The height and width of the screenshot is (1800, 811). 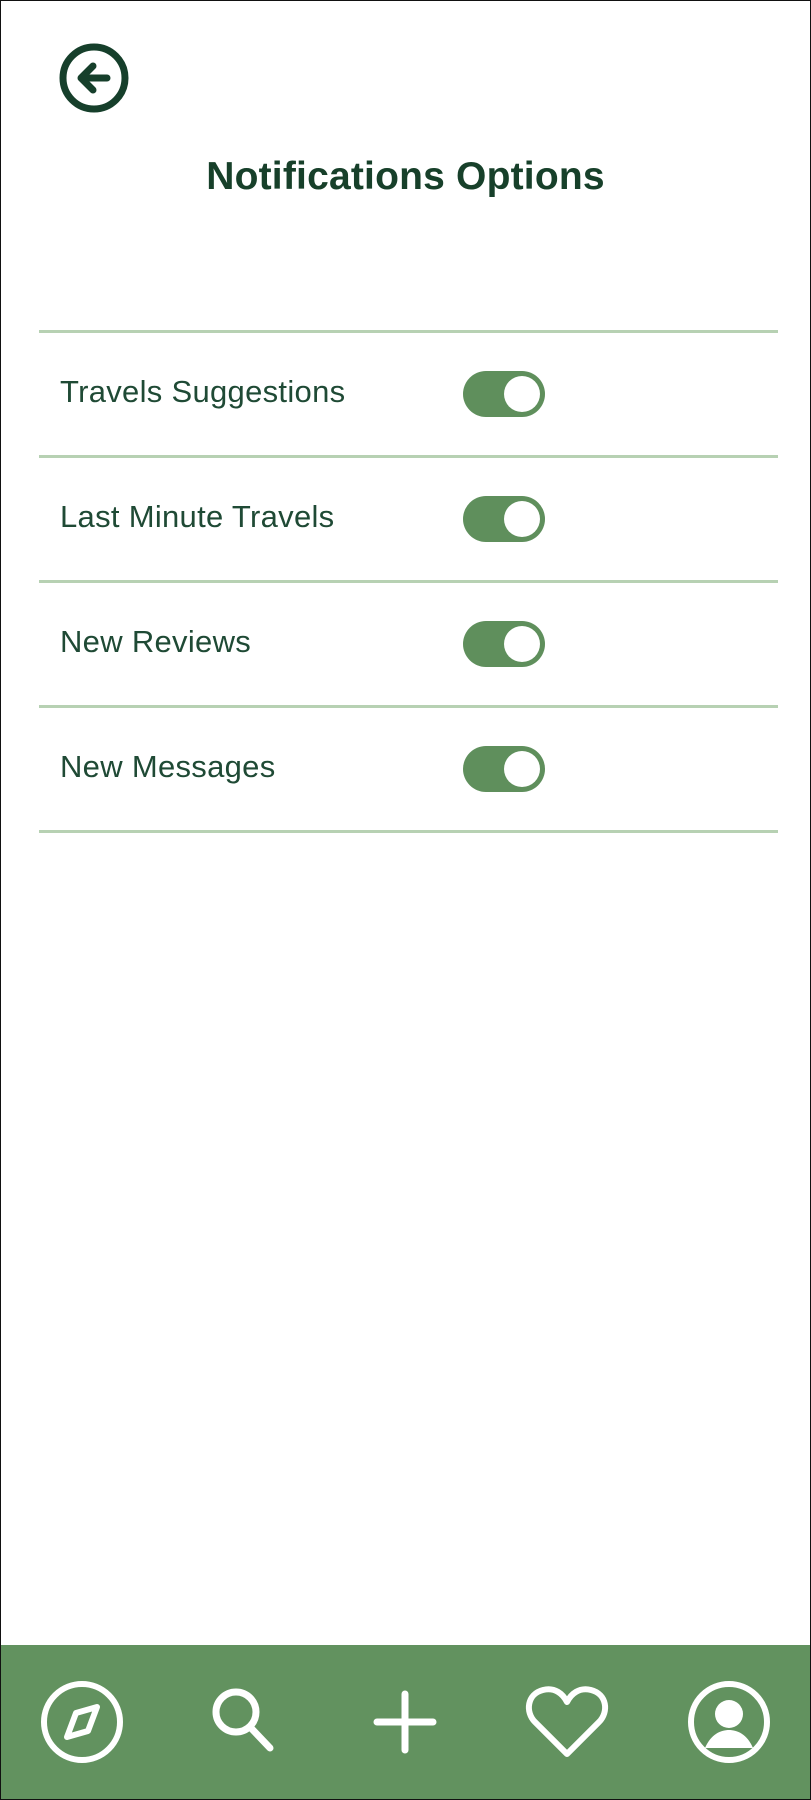 I want to click on compass-icon, so click(x=81, y=1722).